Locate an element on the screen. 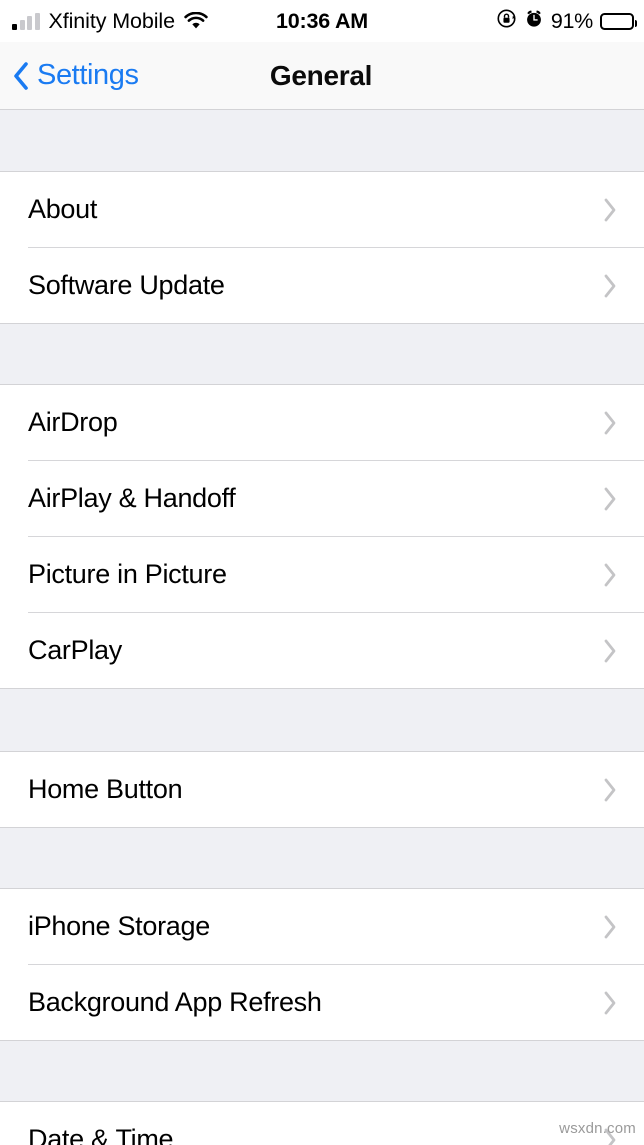  navigation-bar: Settings General is located at coordinates (322, 76).